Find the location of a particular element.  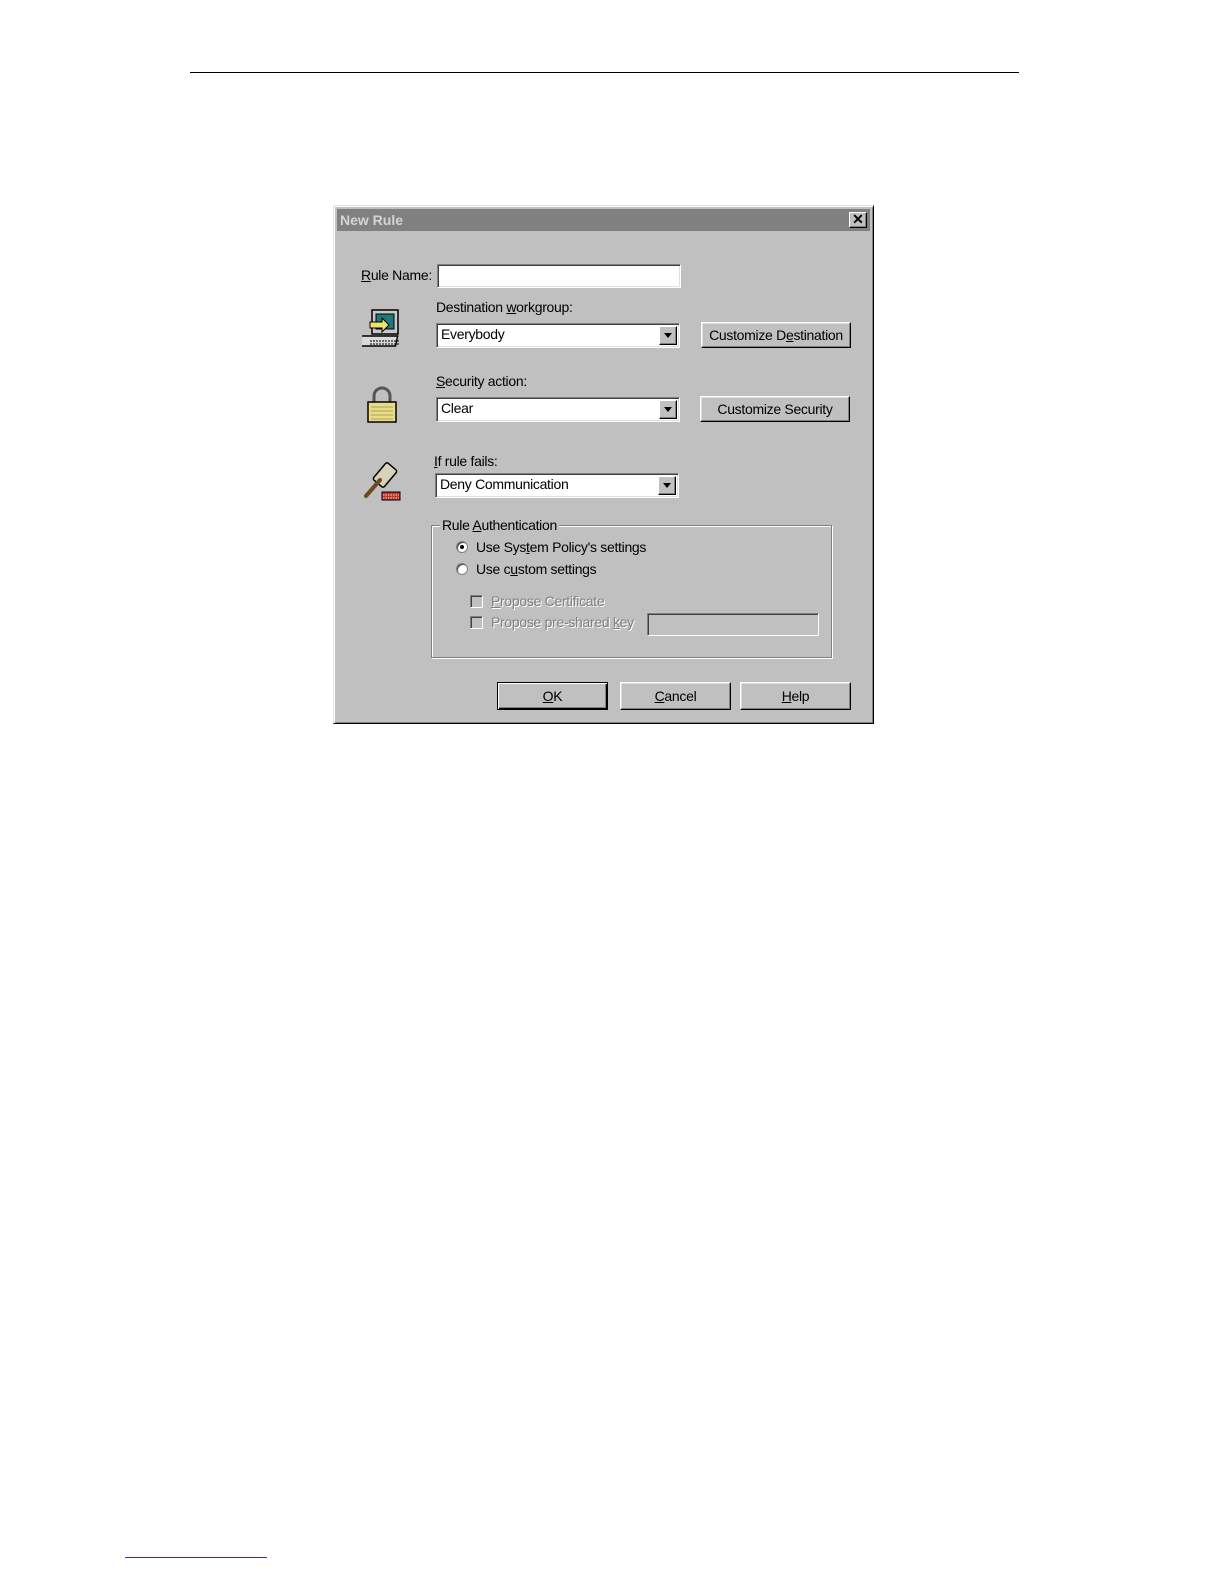

propose-preshared-key-label: Propose pre-shared key is located at coordinates (562, 622).